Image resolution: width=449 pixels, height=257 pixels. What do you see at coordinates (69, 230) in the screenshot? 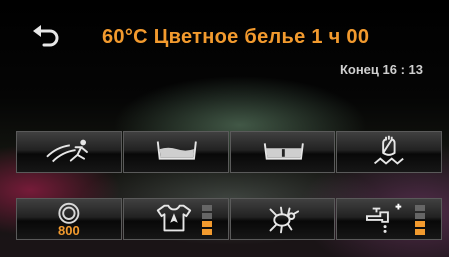
I see `spin-speed-value: 800` at bounding box center [69, 230].